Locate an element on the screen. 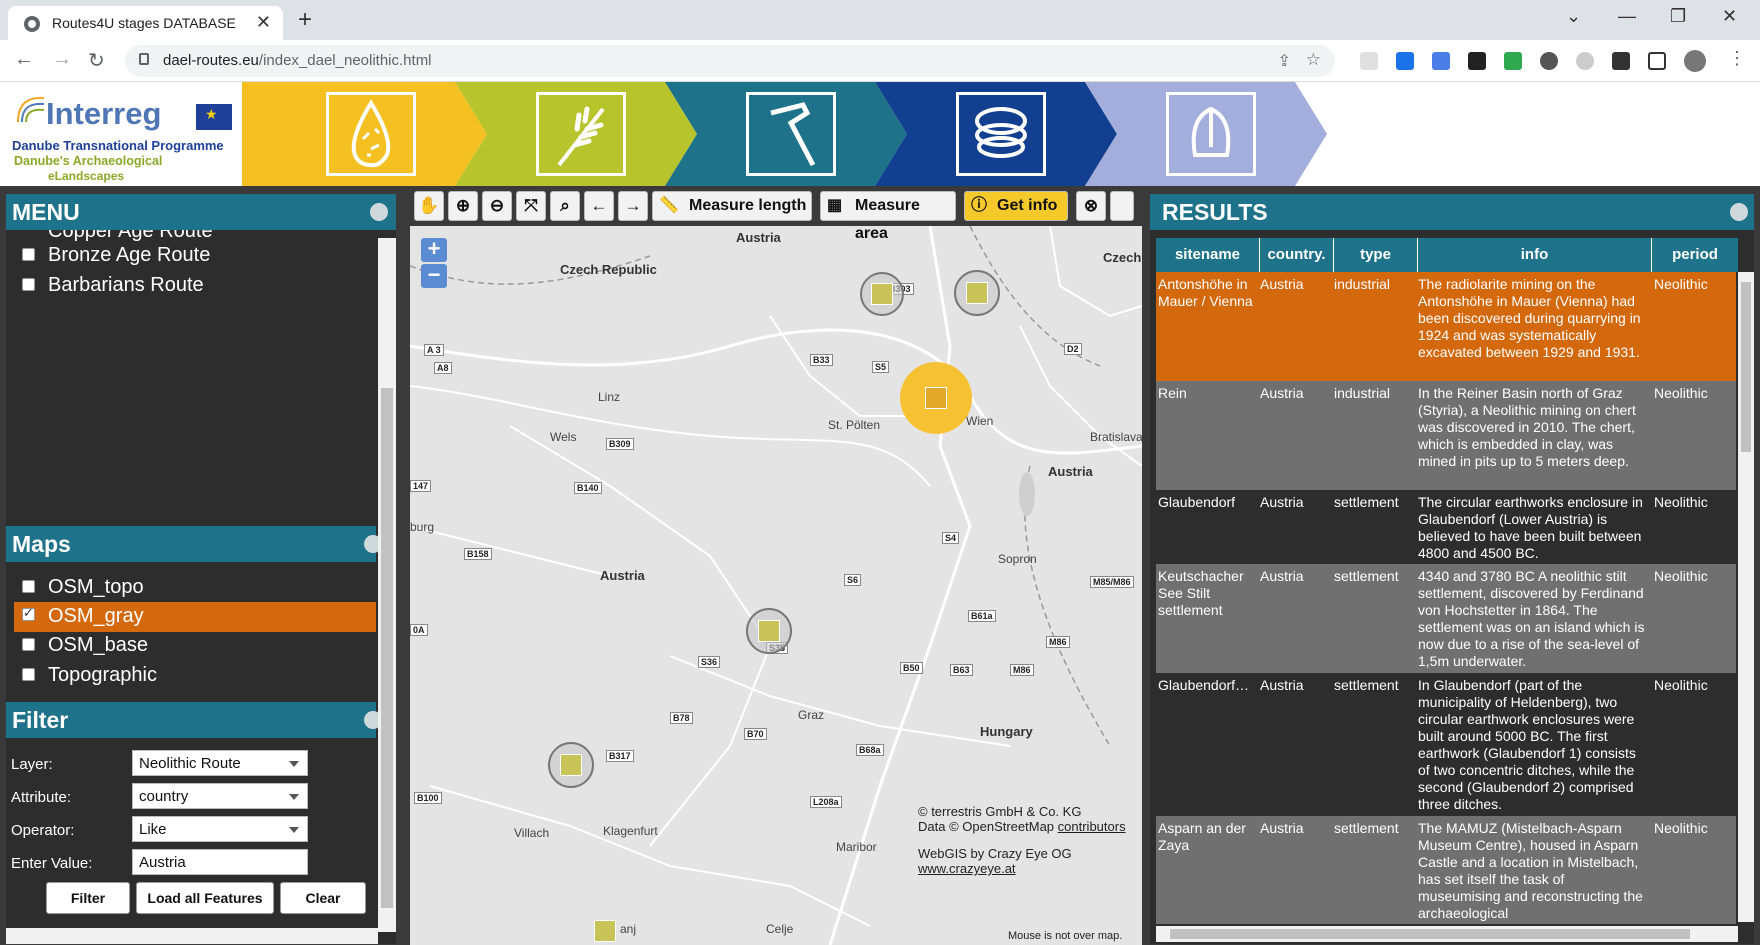 The image size is (1760, 945). road-label: M86 is located at coordinates (1058, 642).